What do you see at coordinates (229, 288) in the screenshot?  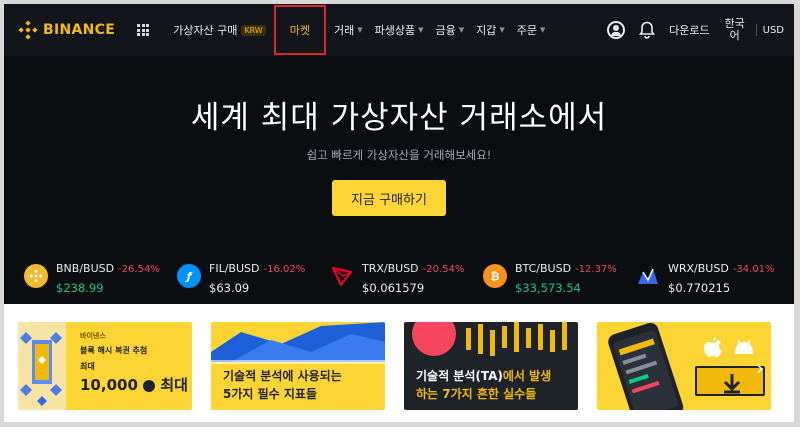 I see `ticker-price: $63.09` at bounding box center [229, 288].